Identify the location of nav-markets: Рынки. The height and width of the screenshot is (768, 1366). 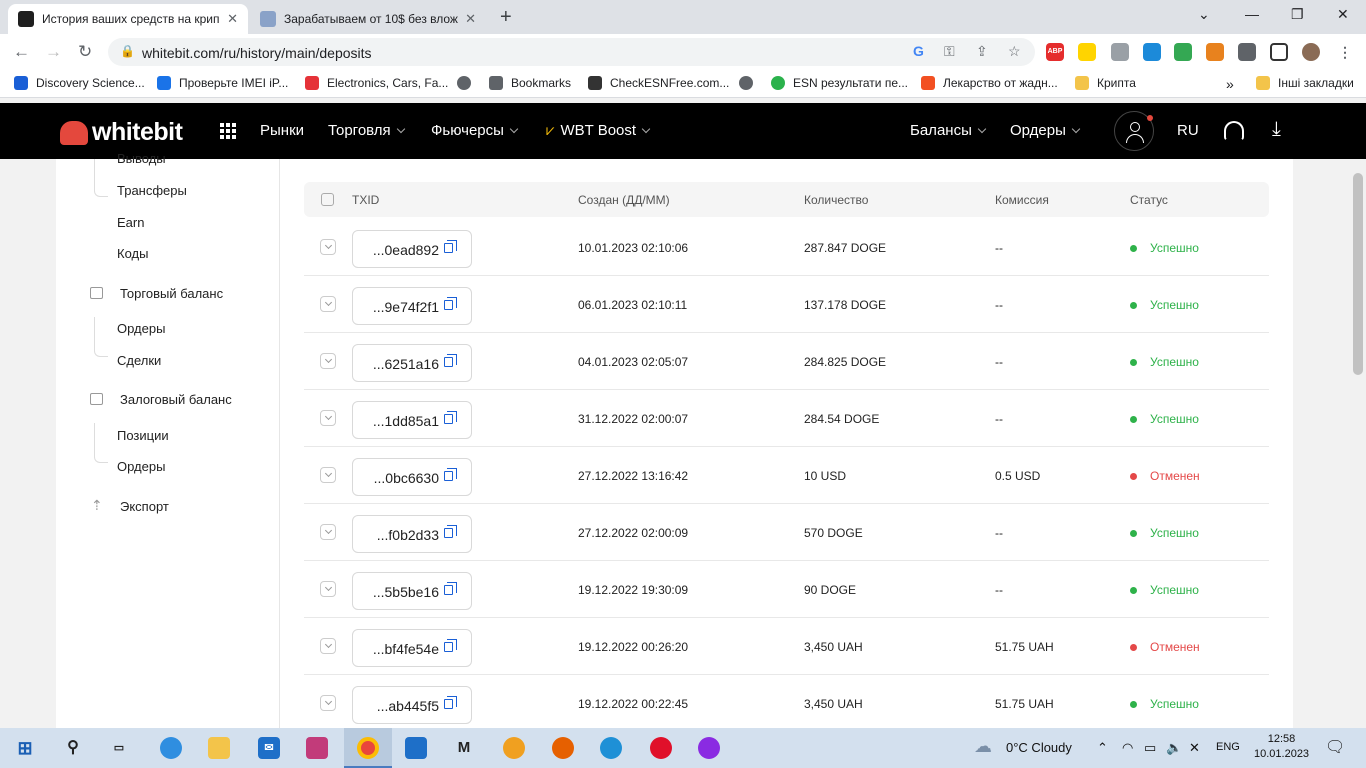
(282, 130).